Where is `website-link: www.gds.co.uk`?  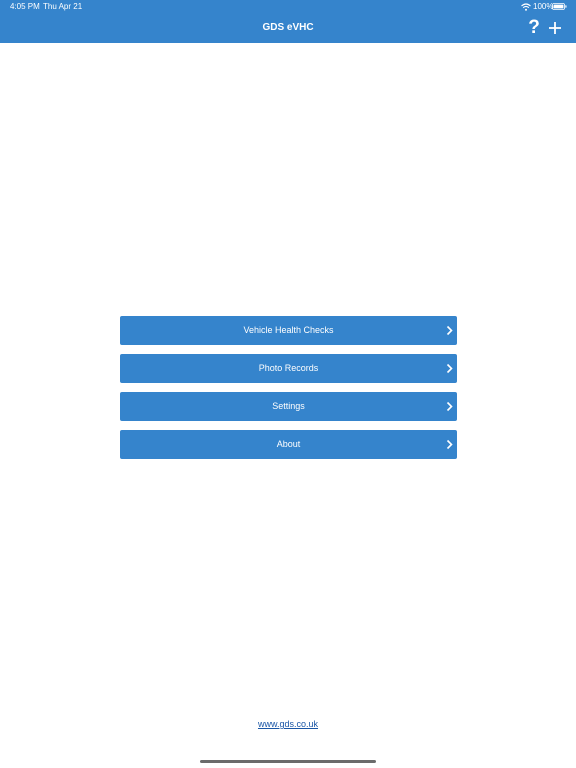 website-link: www.gds.co.uk is located at coordinates (288, 724).